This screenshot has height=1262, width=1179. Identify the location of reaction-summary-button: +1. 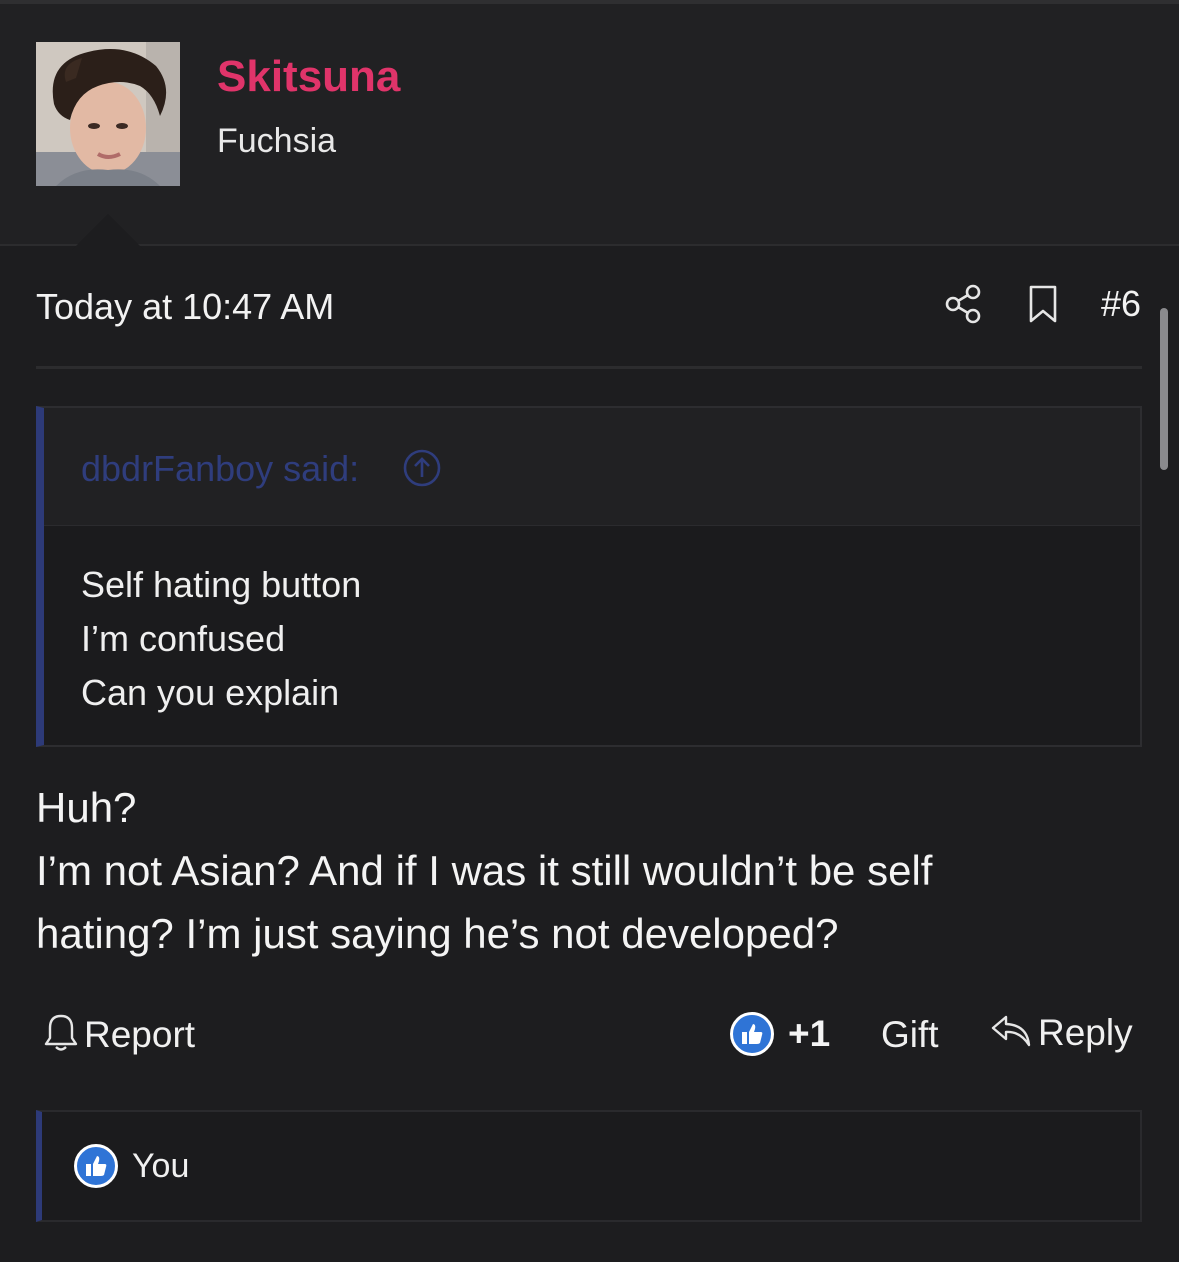
(780, 1034).